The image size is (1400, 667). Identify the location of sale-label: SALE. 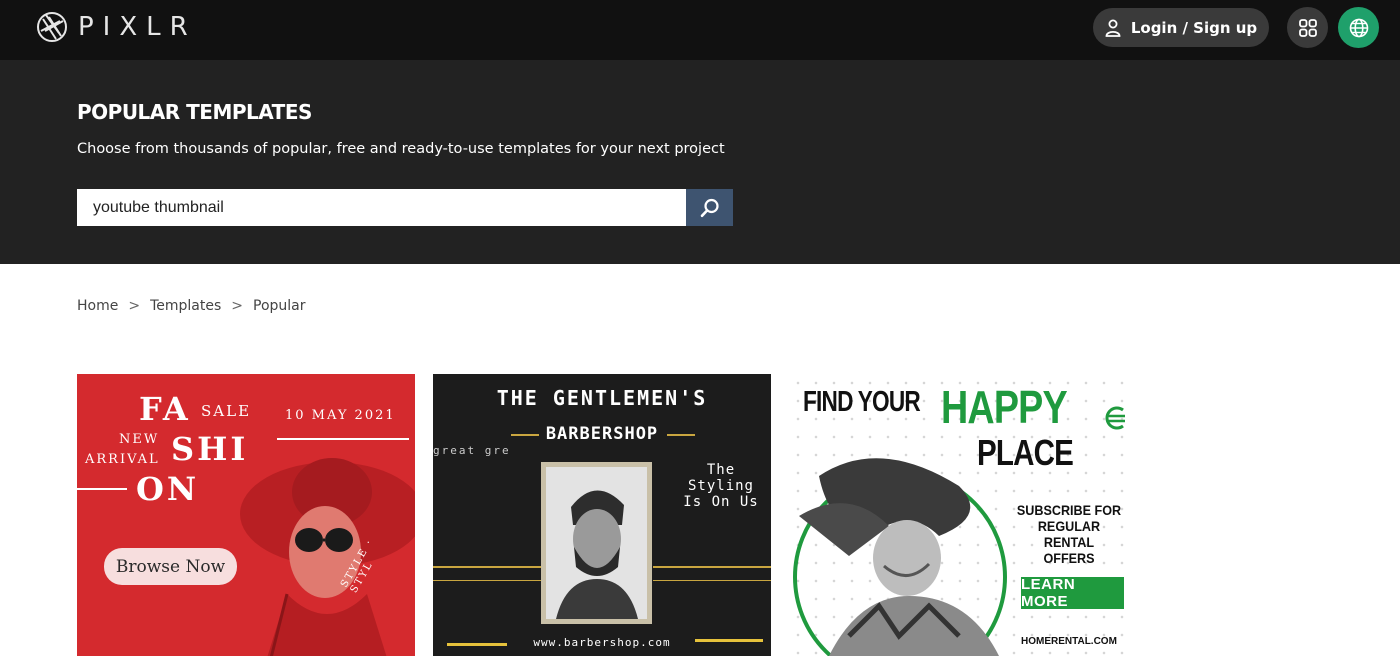
(226, 411).